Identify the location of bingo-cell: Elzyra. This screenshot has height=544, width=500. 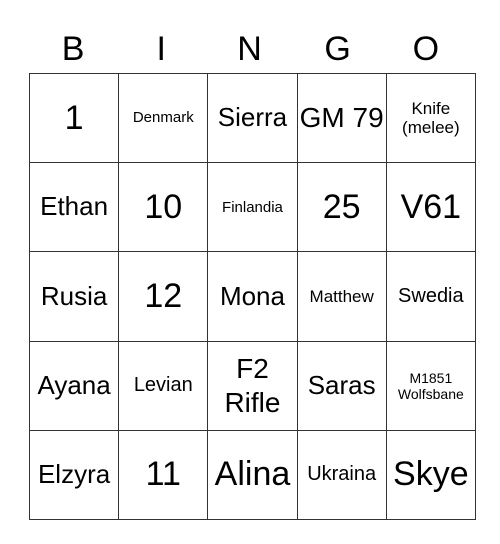
(74, 474).